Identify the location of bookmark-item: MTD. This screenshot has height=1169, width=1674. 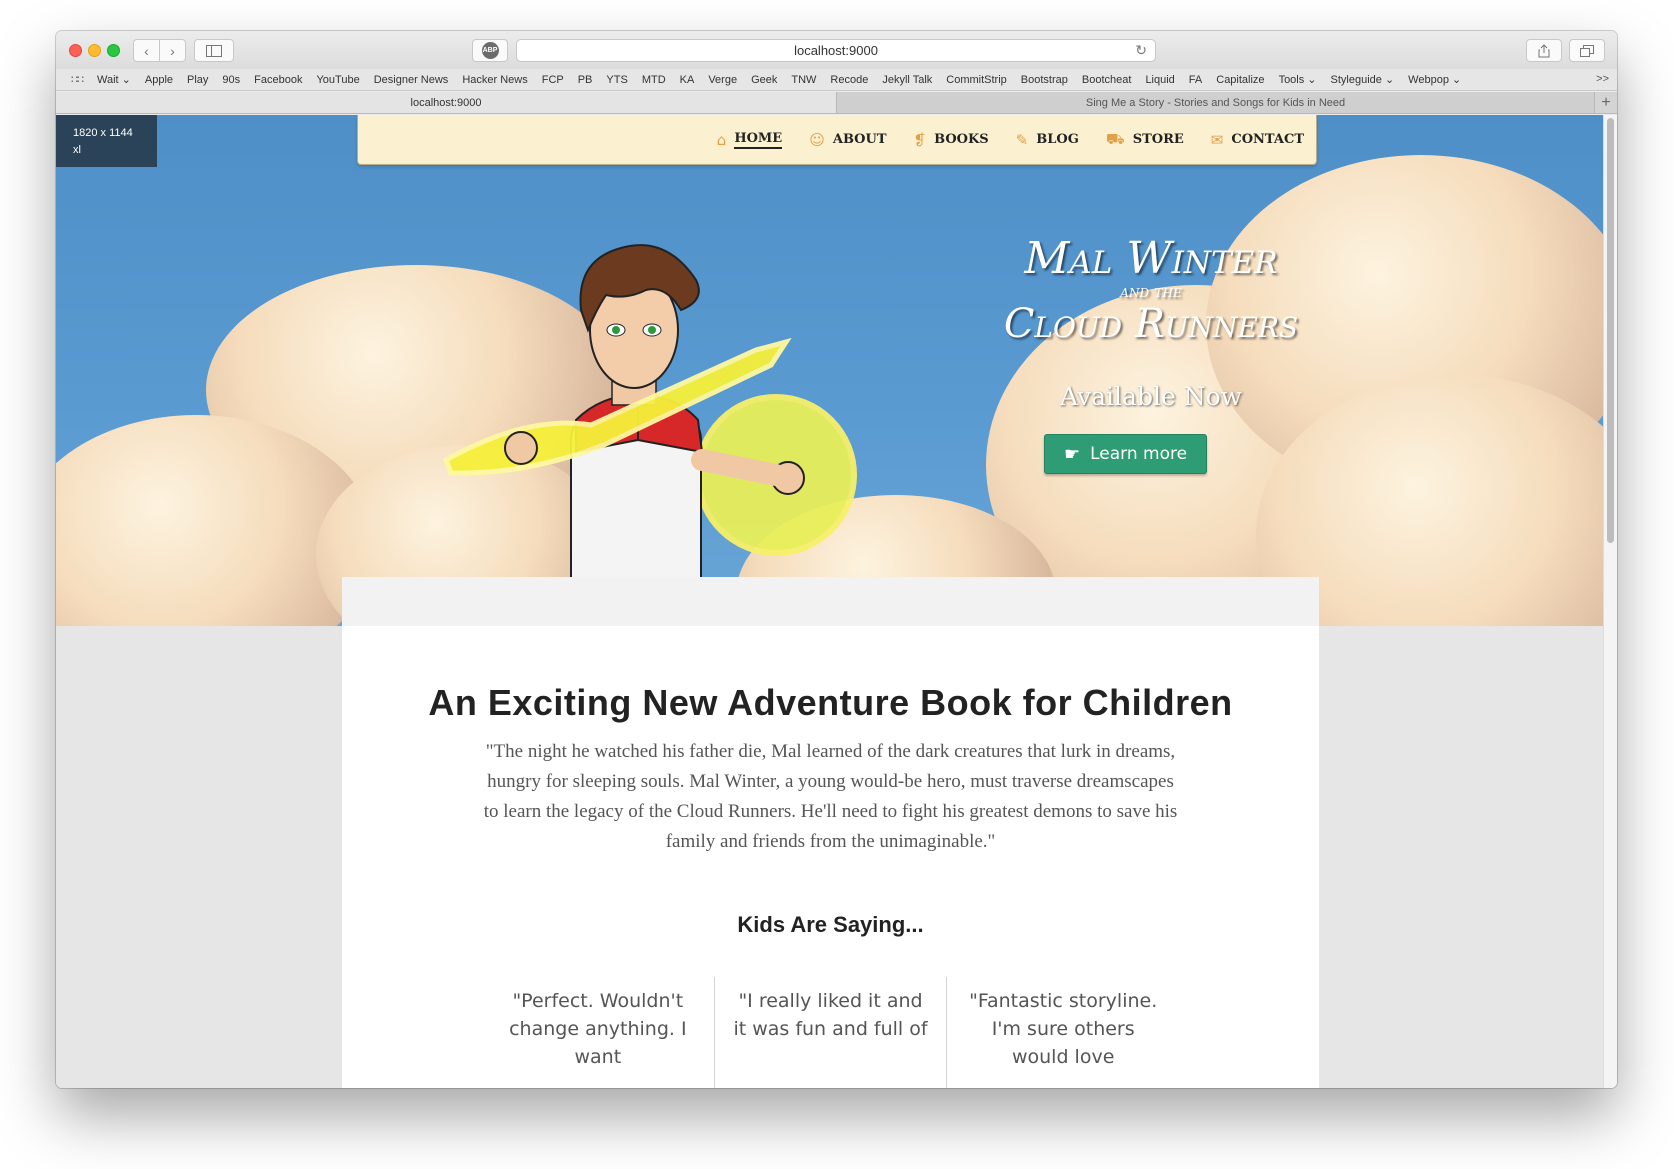
(654, 80).